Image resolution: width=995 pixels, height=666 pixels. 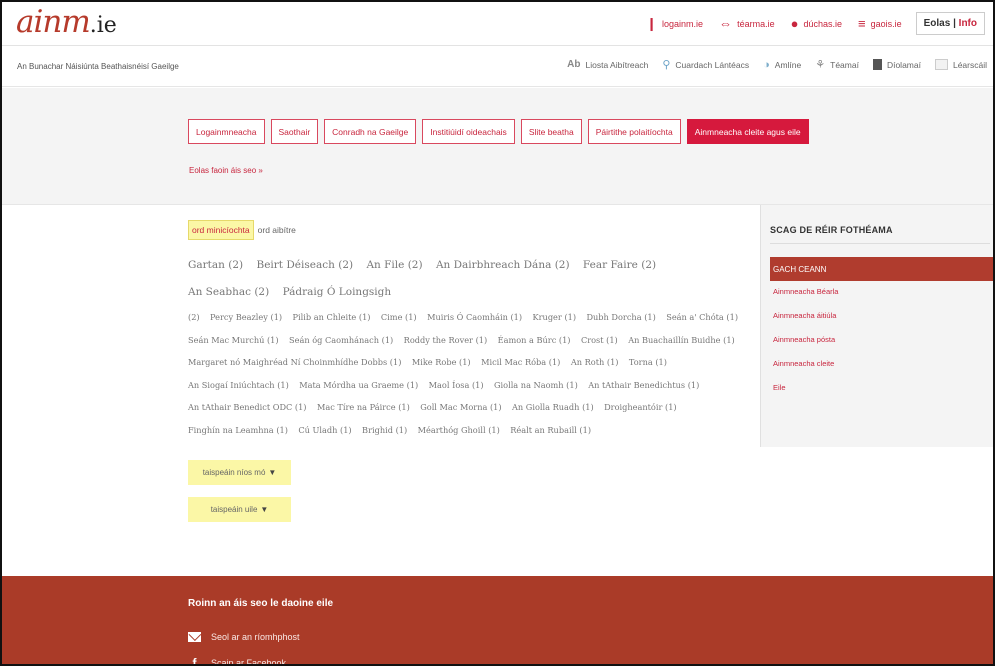 I want to click on category-button-pen-names: Ainmneacha cleite agus eile, so click(x=747, y=131).